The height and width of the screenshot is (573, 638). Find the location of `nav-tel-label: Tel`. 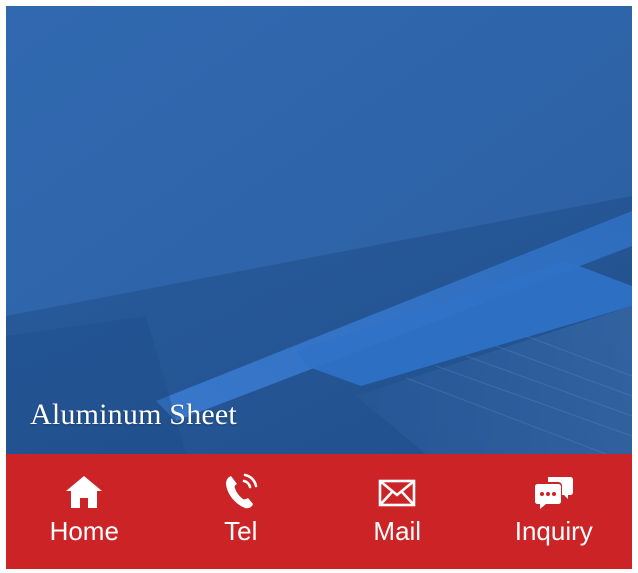

nav-tel-label: Tel is located at coordinates (241, 531).